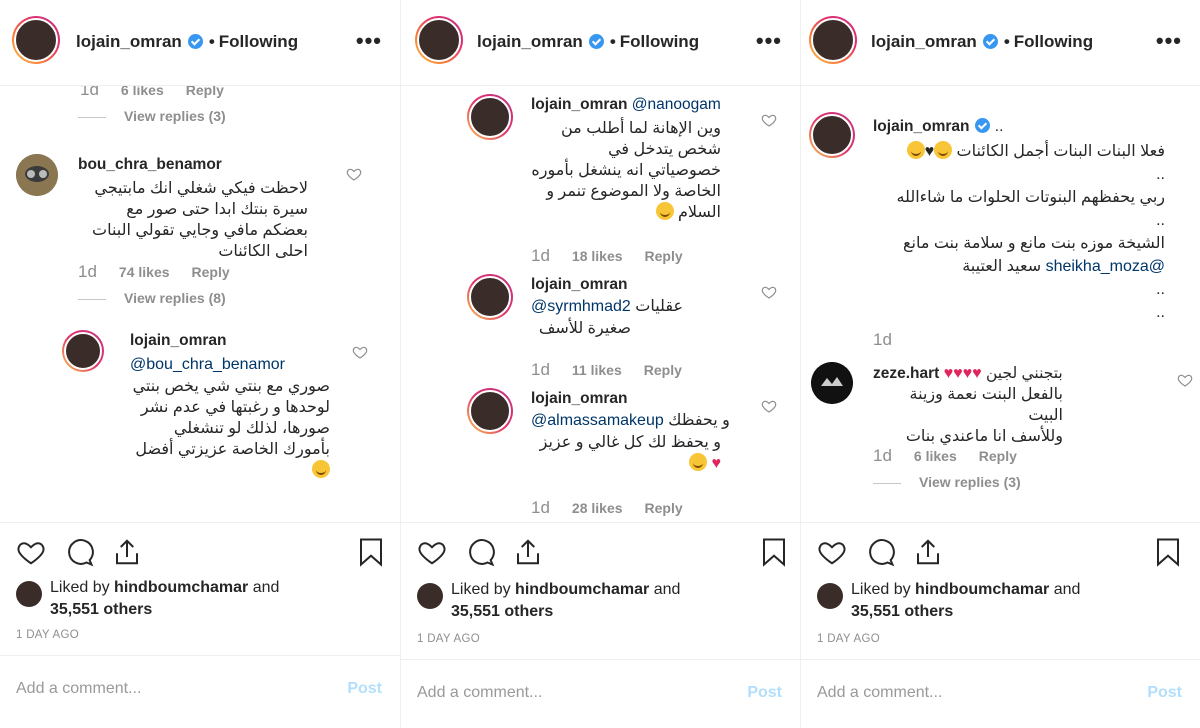 The height and width of the screenshot is (728, 1200). What do you see at coordinates (1105, 266) in the screenshot?
I see `mention-link: @sheikha_moza` at bounding box center [1105, 266].